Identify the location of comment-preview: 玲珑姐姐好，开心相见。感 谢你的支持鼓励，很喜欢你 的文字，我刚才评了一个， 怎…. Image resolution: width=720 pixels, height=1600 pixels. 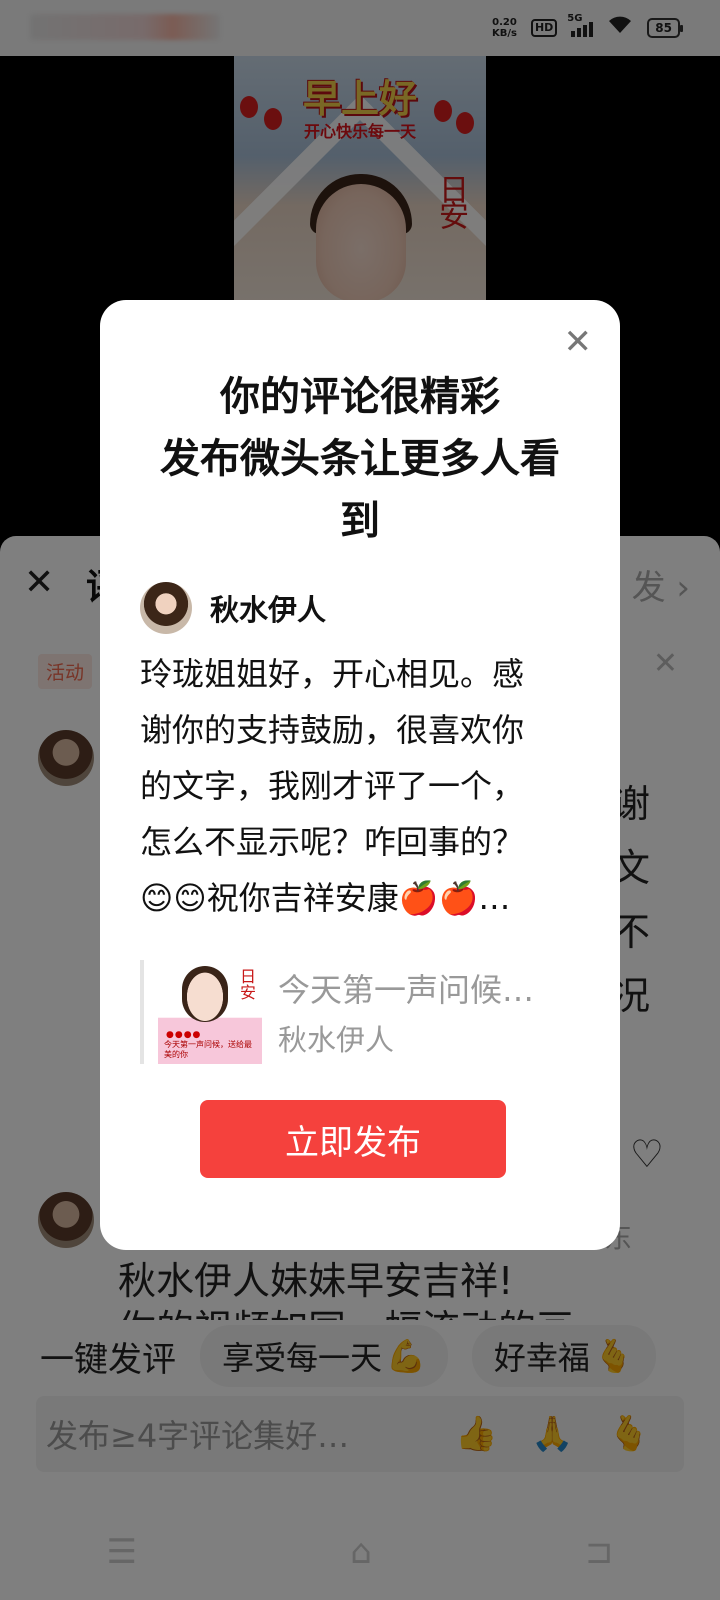
(332, 786).